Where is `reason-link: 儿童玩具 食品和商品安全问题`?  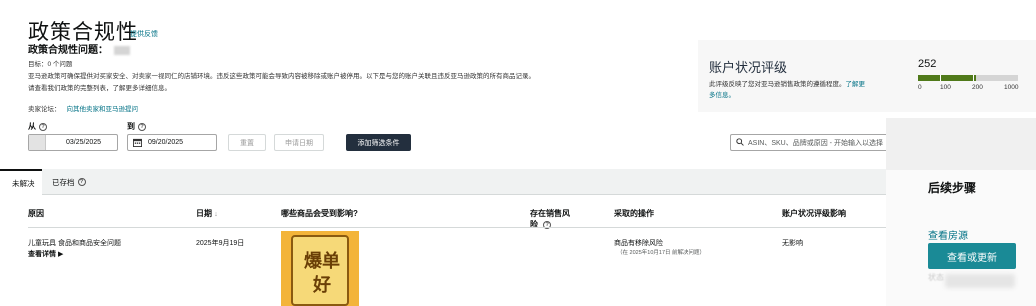
reason-link: 儿童玩具 食品和商品安全问题 is located at coordinates (74, 243).